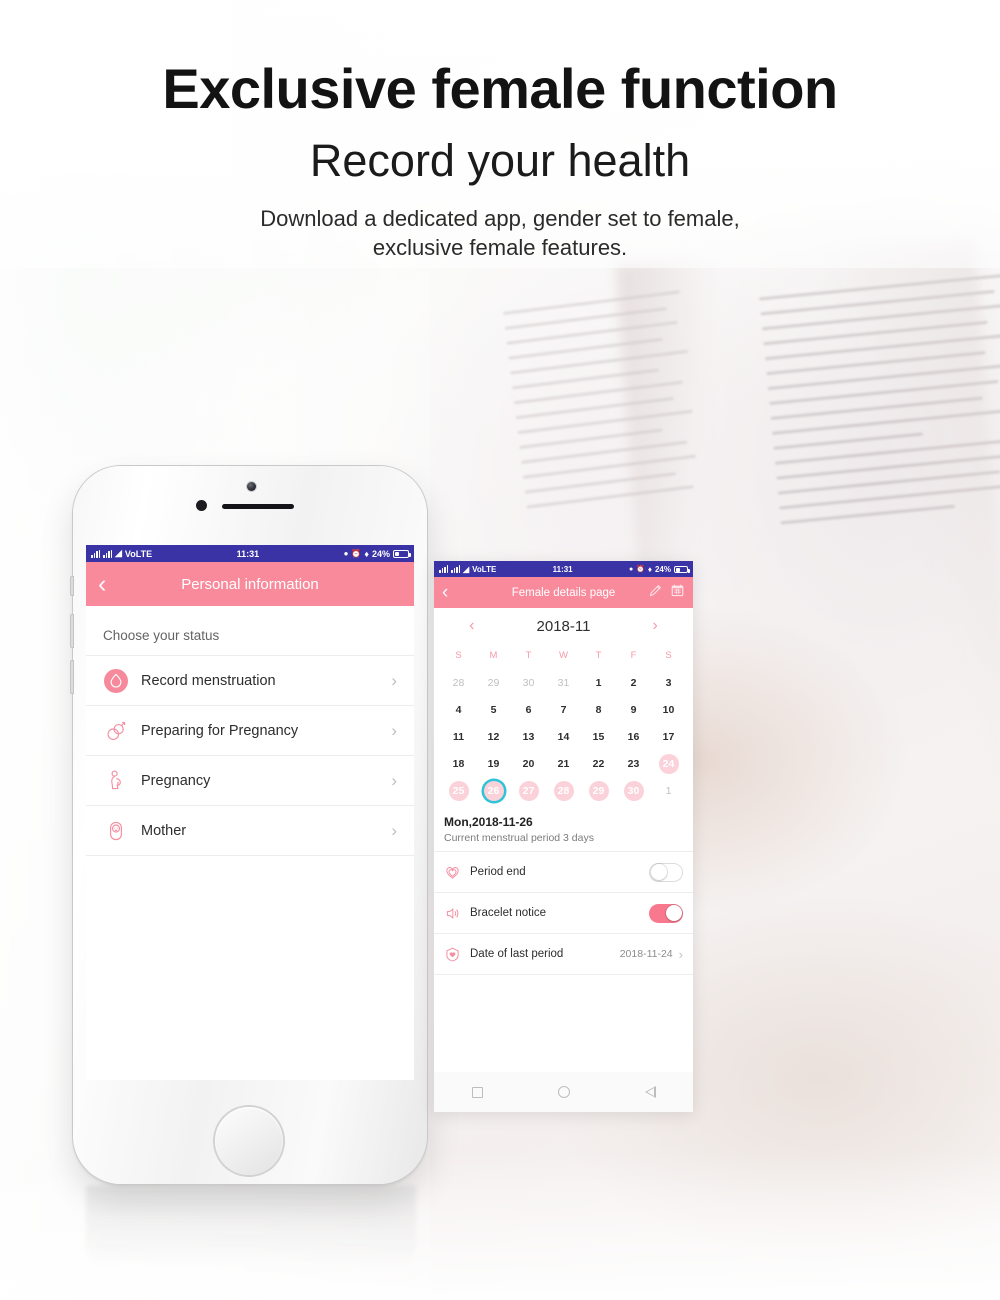 This screenshot has width=1000, height=1300. Describe the element at coordinates (72, 631) in the screenshot. I see `volume-up-button` at that location.